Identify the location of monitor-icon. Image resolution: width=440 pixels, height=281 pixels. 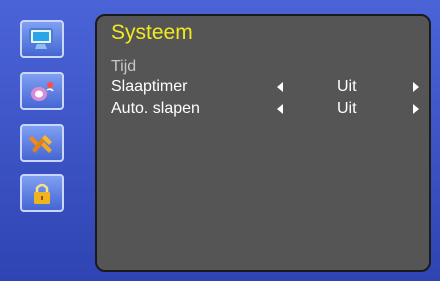
(41, 38).